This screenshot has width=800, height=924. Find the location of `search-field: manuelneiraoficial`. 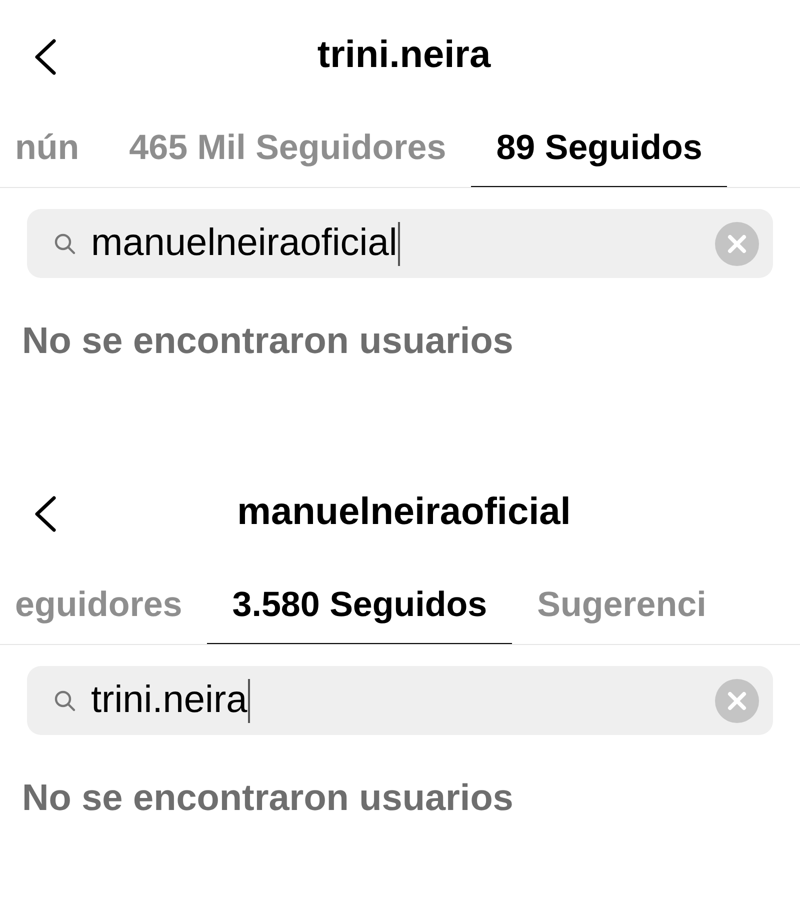

search-field: manuelneiraoficial is located at coordinates (400, 243).